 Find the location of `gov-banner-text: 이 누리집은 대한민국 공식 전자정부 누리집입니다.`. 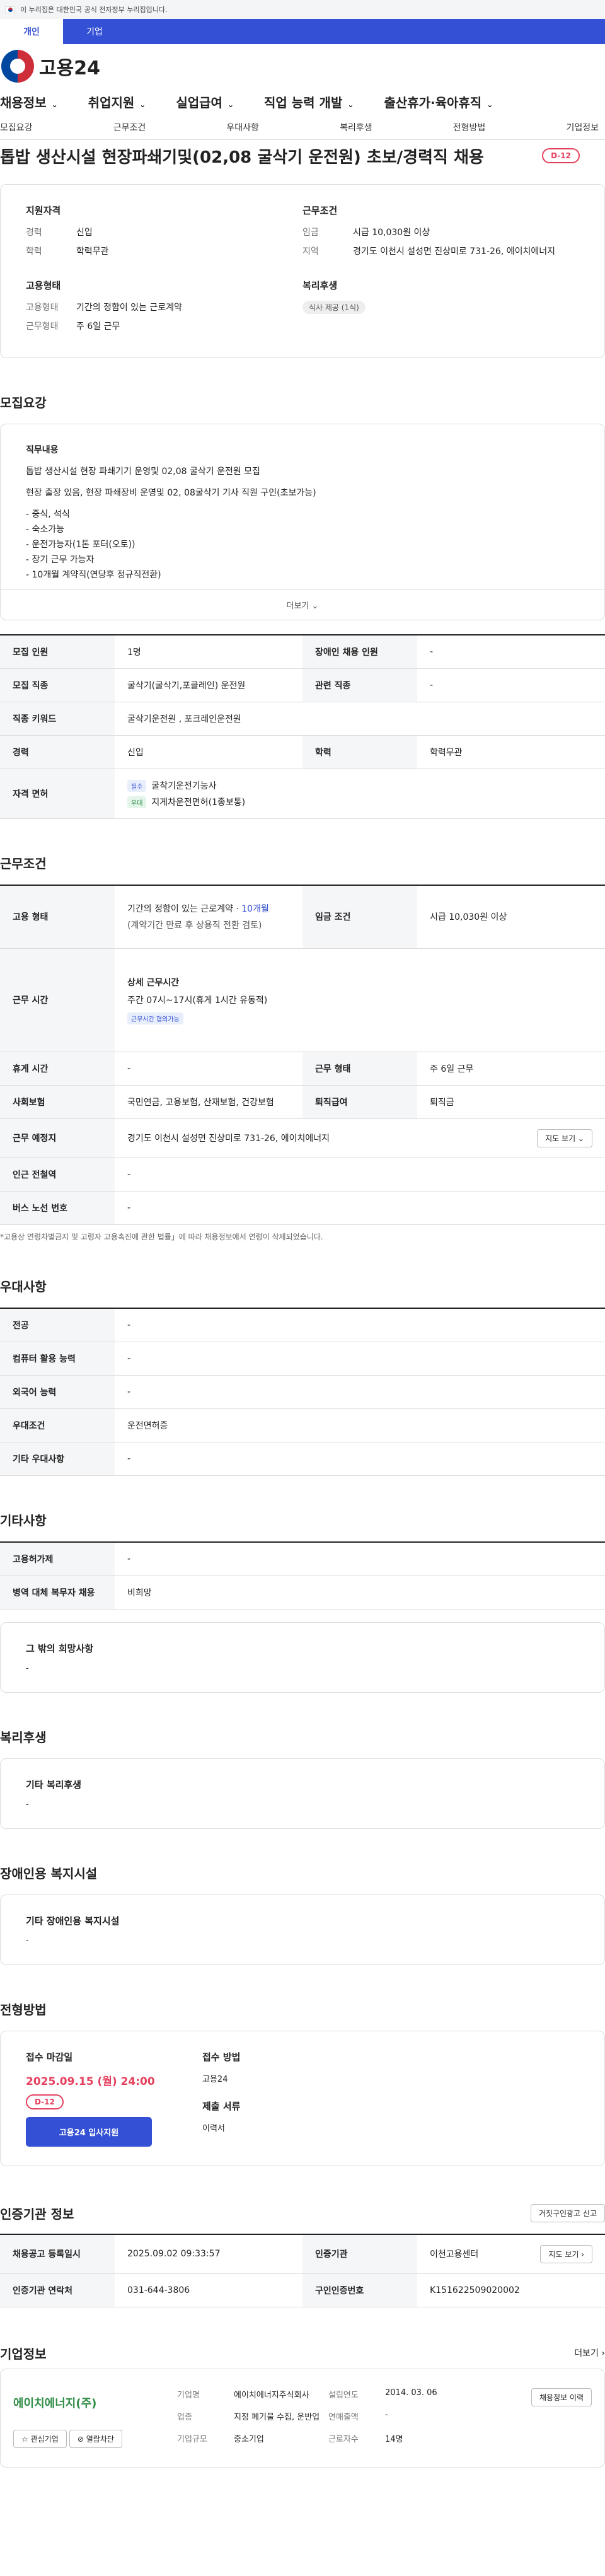

gov-banner-text: 이 누리집은 대한민국 공식 전자정부 누리집입니다. is located at coordinates (94, 10).